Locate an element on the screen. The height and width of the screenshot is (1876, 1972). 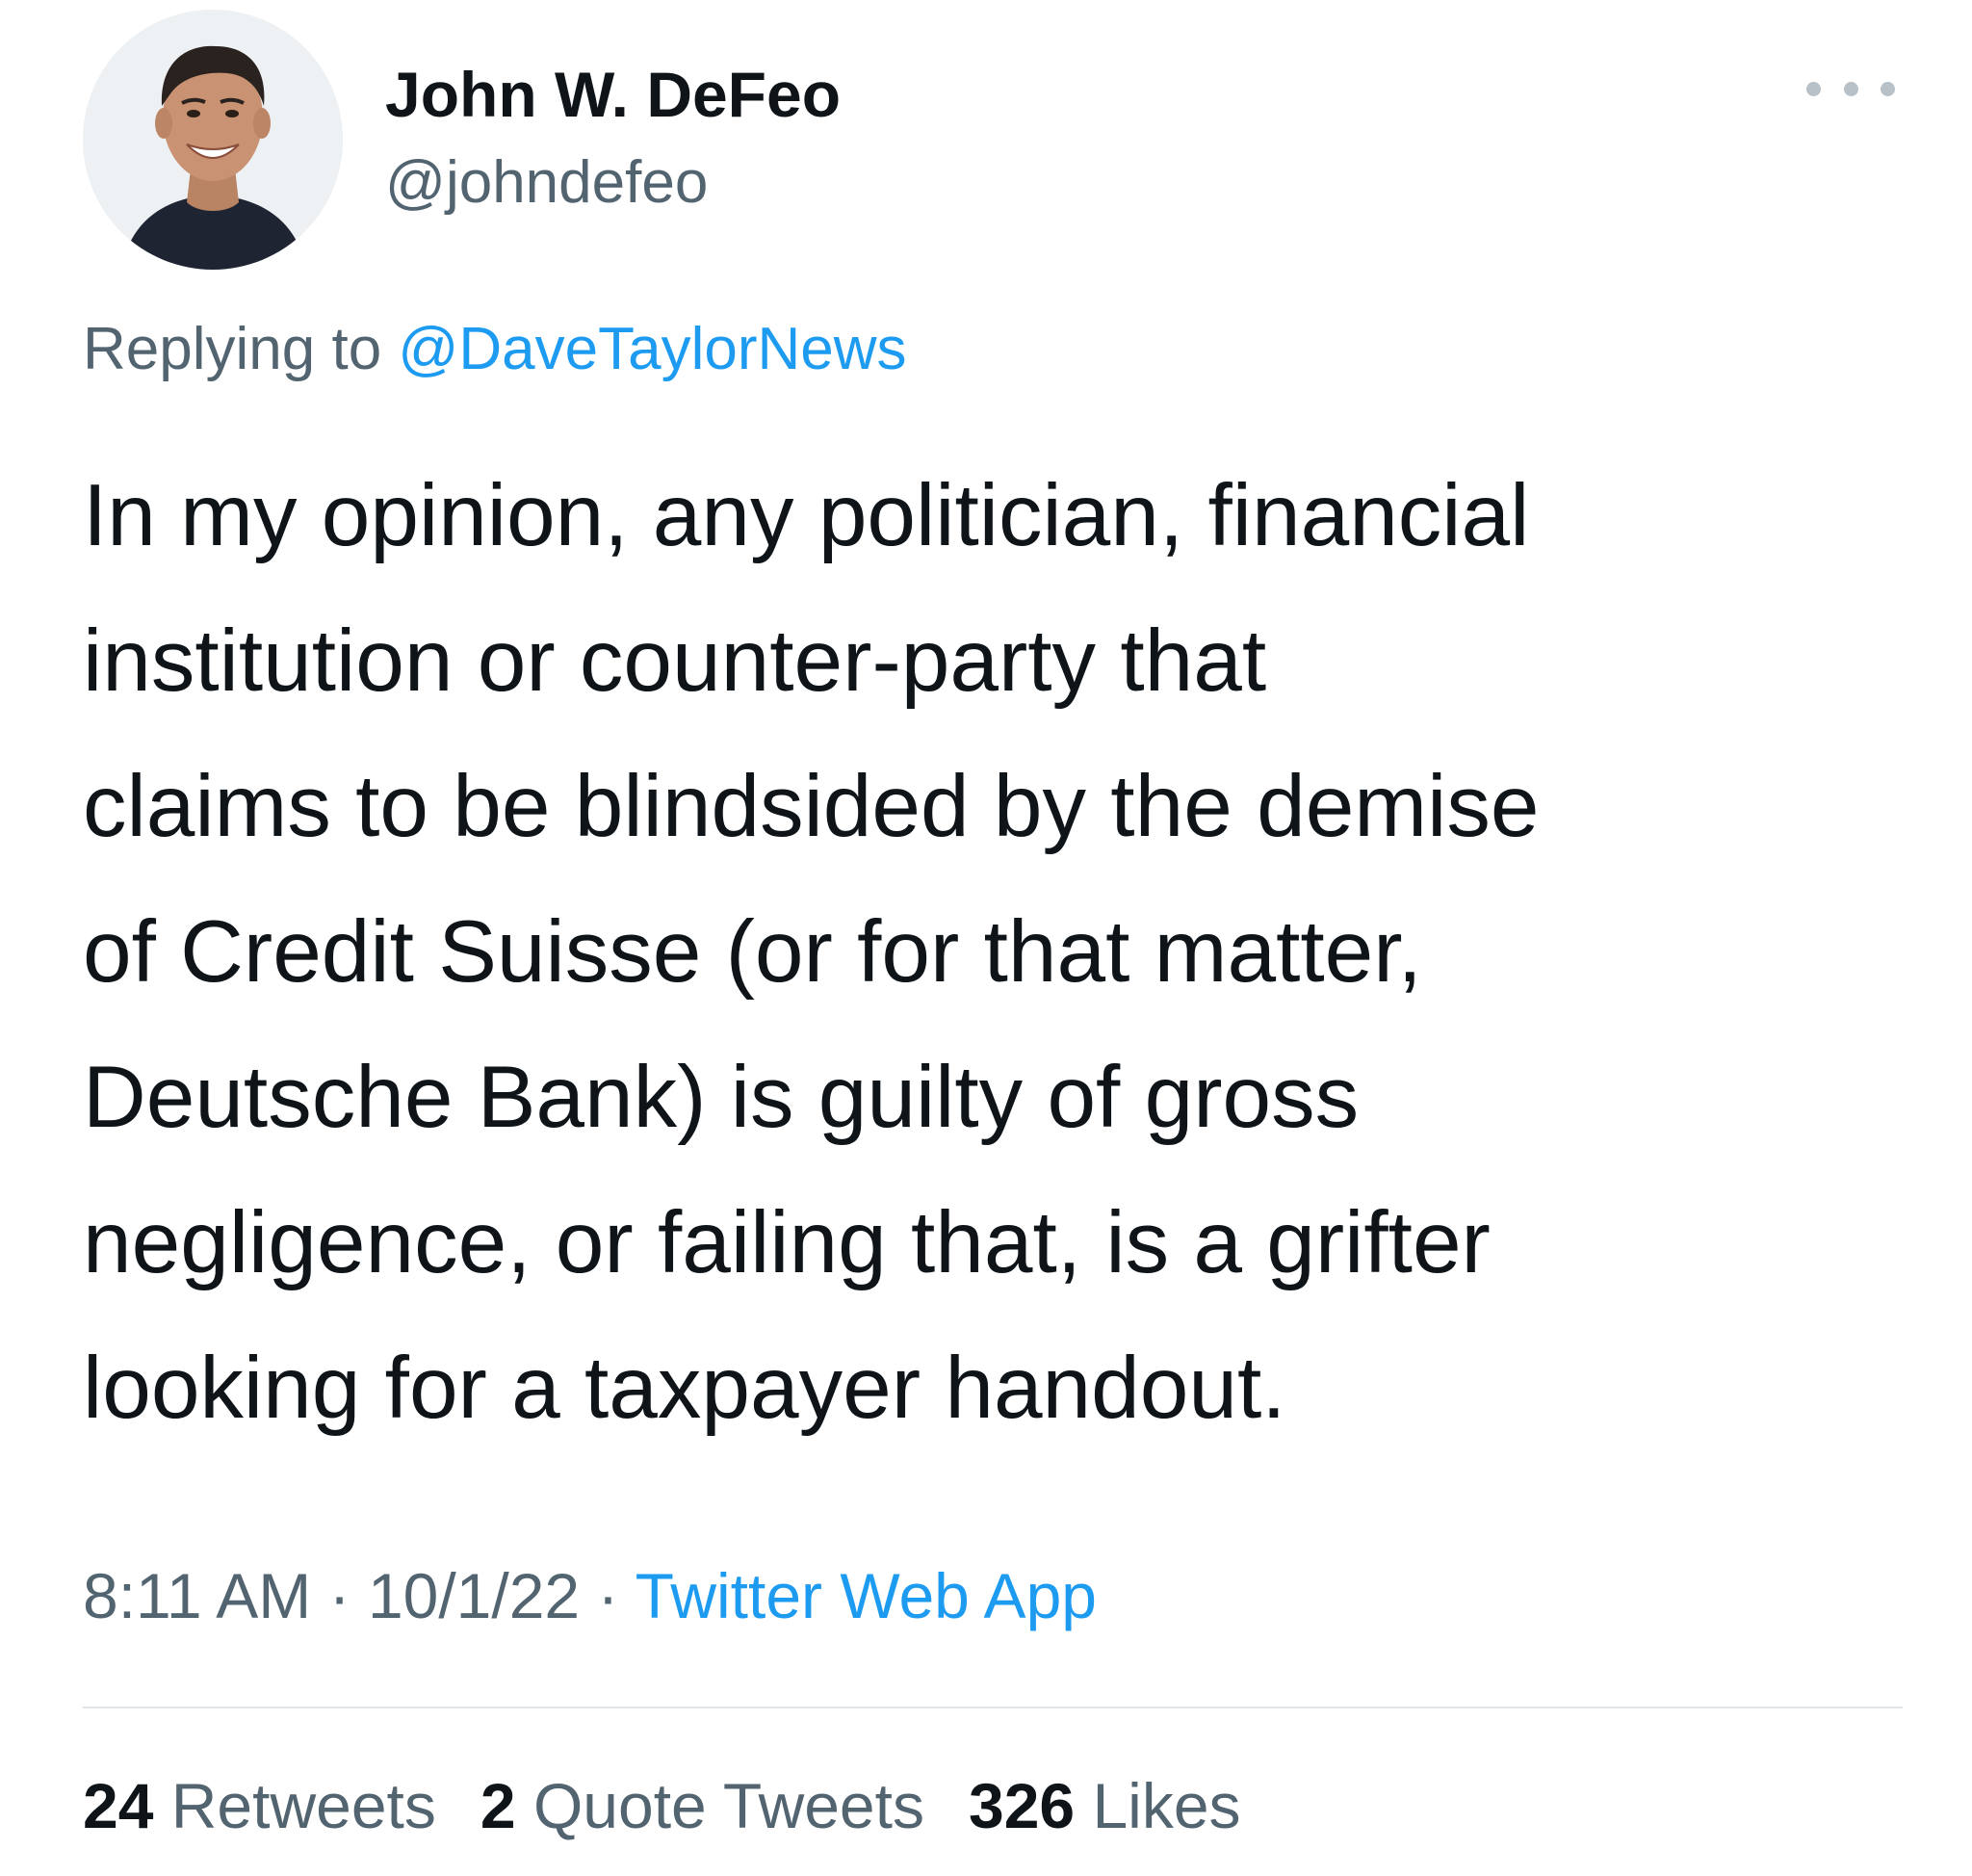
tweet-text-line: institution or counter-party that is located at coordinates (675, 661).